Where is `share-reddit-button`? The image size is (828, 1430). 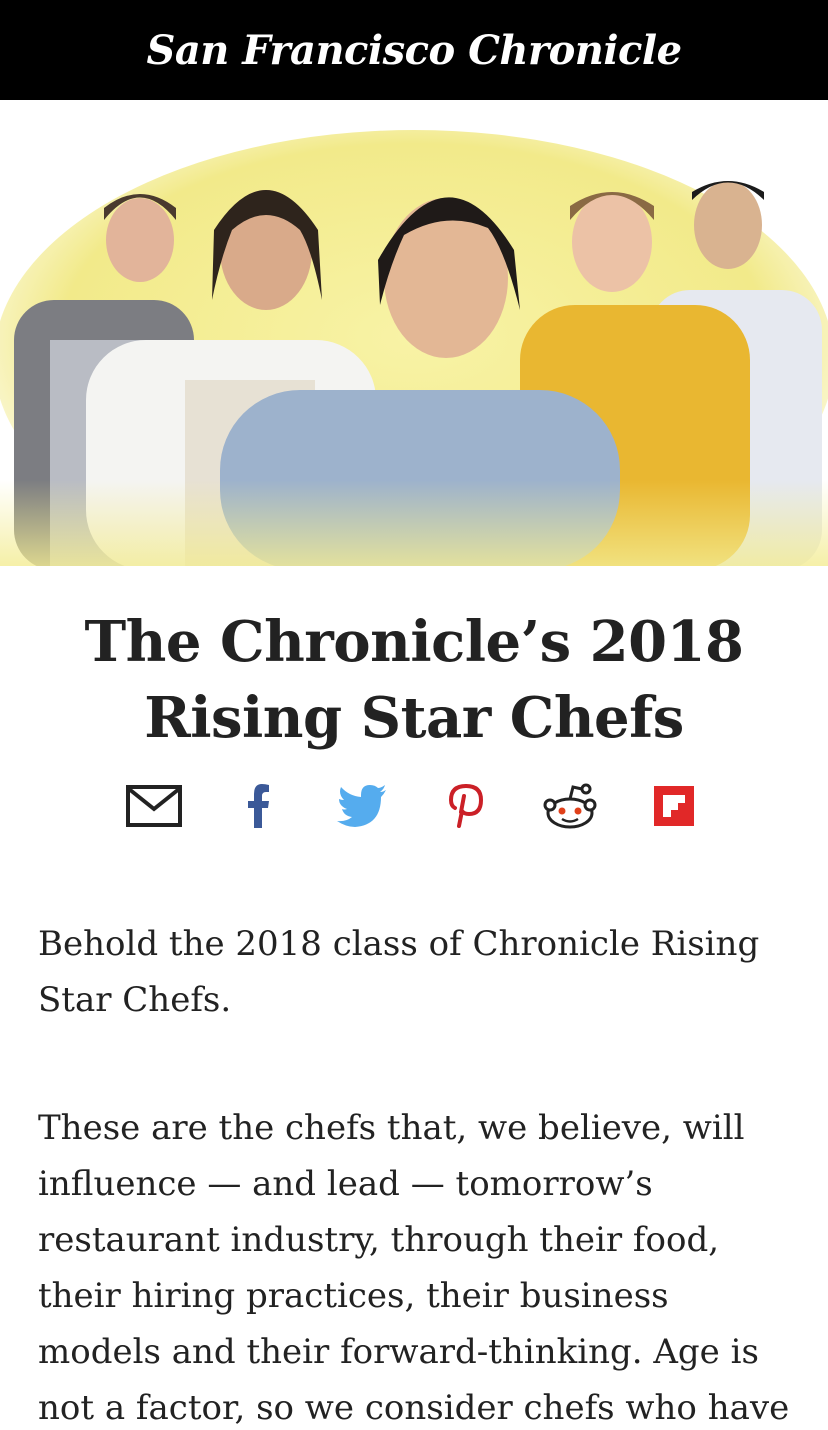
share-reddit-button is located at coordinates (570, 806).